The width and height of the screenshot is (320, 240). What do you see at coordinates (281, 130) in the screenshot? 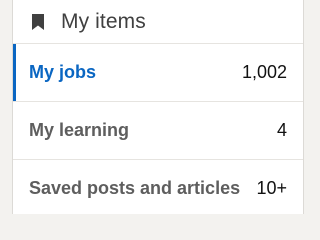
I see `item-count: 4` at bounding box center [281, 130].